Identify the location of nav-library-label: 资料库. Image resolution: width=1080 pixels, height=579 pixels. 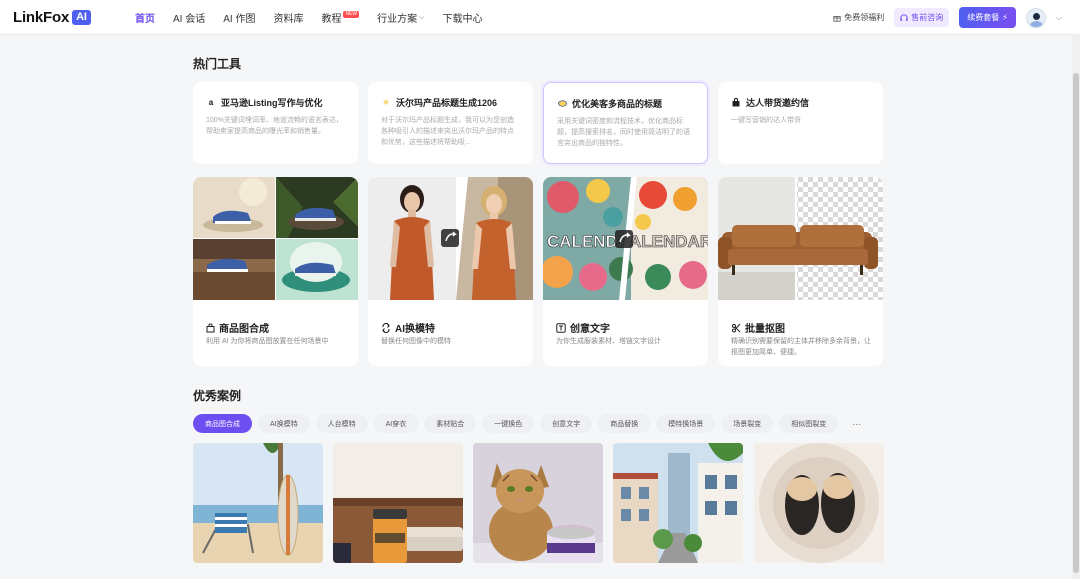
(288, 19).